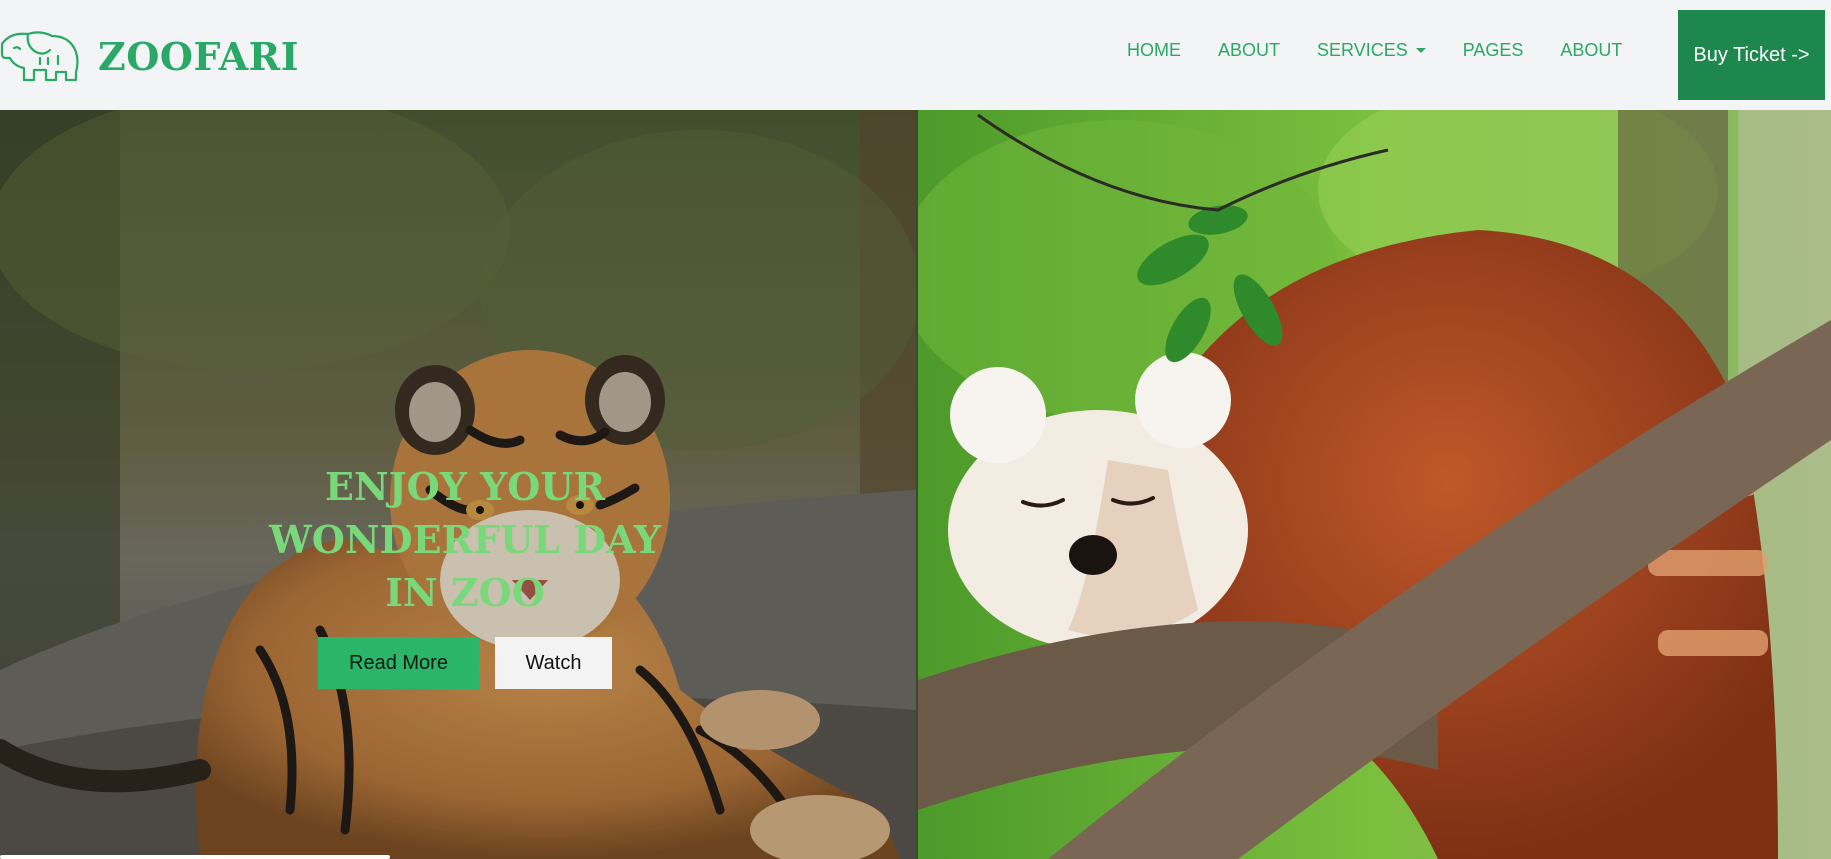 This screenshot has width=1831, height=859. What do you see at coordinates (199, 56) in the screenshot?
I see `brand-name: ZOOFARI` at bounding box center [199, 56].